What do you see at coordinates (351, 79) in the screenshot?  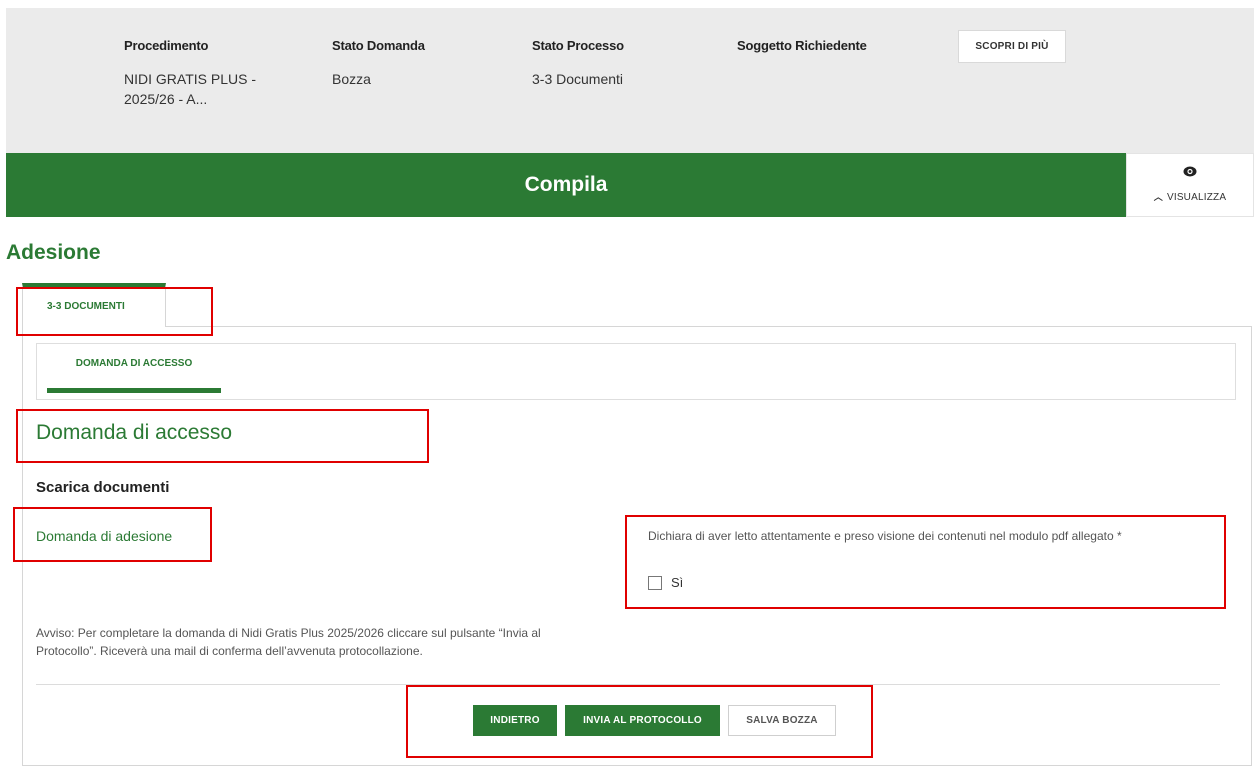 I see `stato-domanda-value: Bozza` at bounding box center [351, 79].